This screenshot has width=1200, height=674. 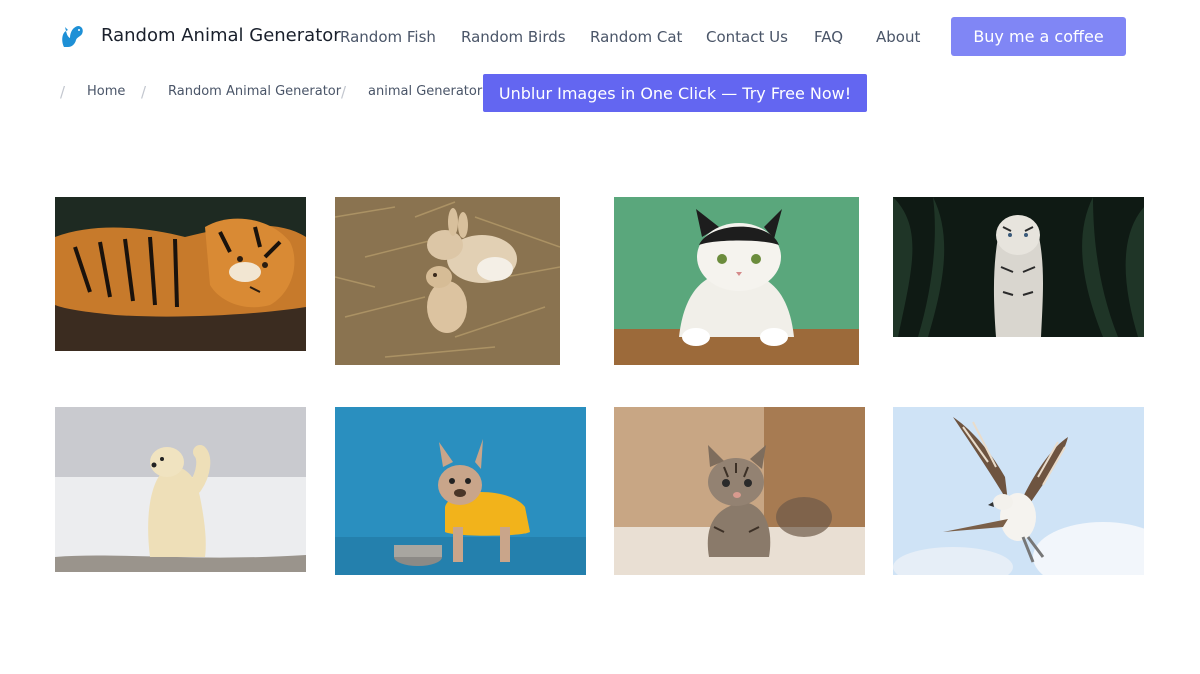 I want to click on gallery-image-white-tiger, so click(x=1018, y=267).